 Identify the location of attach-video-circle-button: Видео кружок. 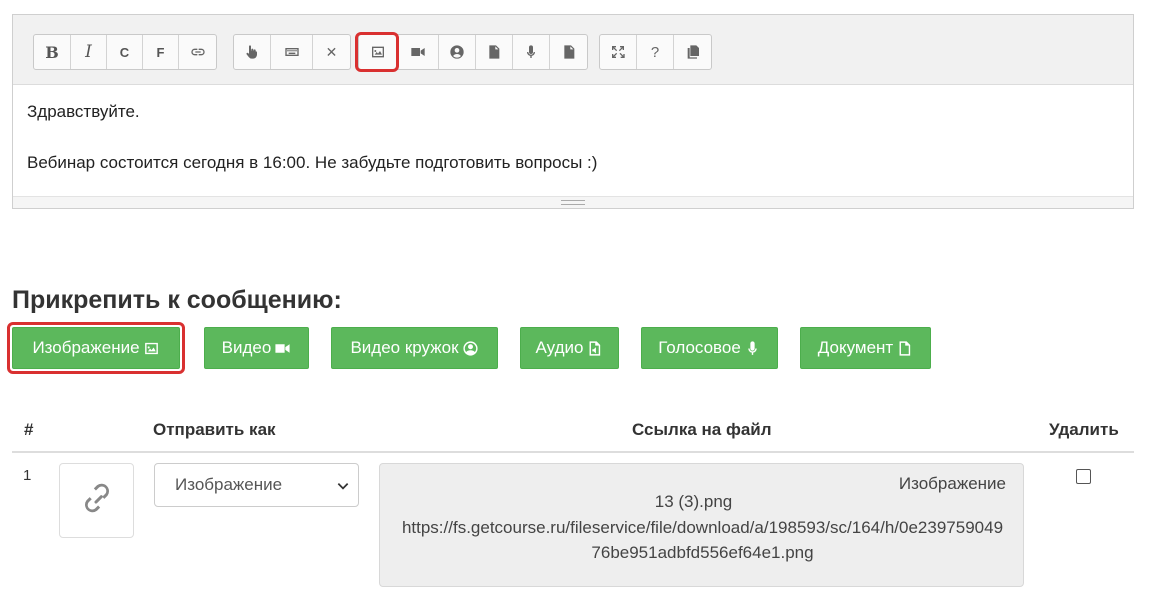
(414, 348).